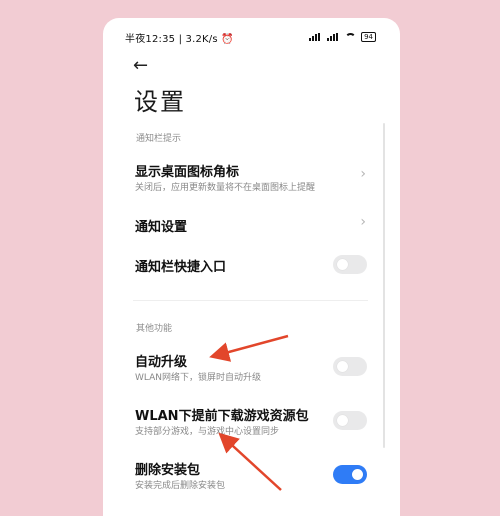 The width and height of the screenshot is (500, 516). Describe the element at coordinates (168, 470) in the screenshot. I see `setting-title: 删除安装包` at that location.